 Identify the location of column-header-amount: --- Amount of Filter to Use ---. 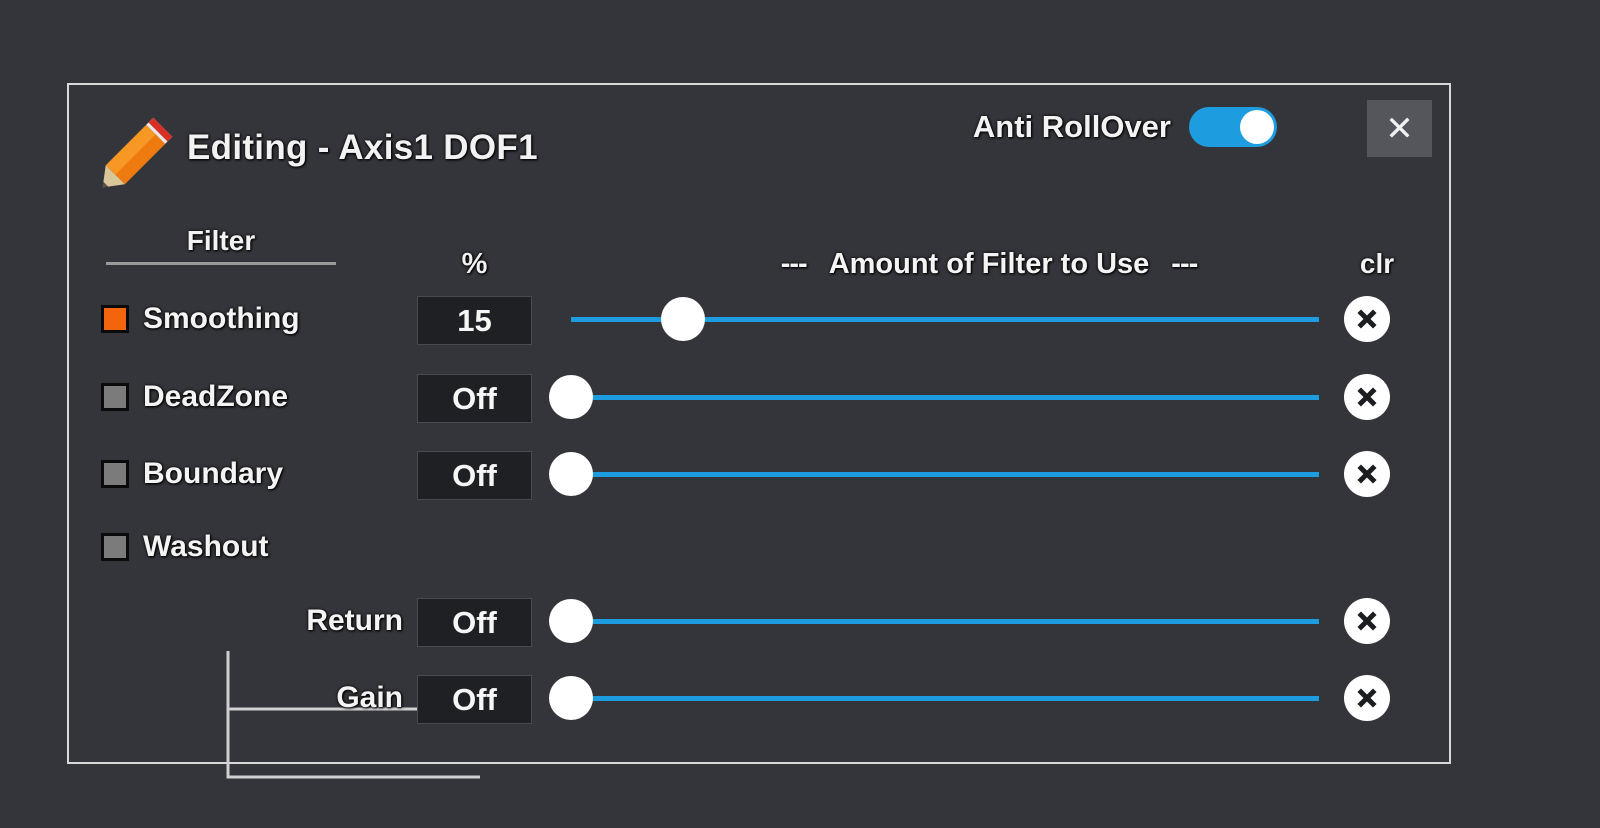
(989, 264).